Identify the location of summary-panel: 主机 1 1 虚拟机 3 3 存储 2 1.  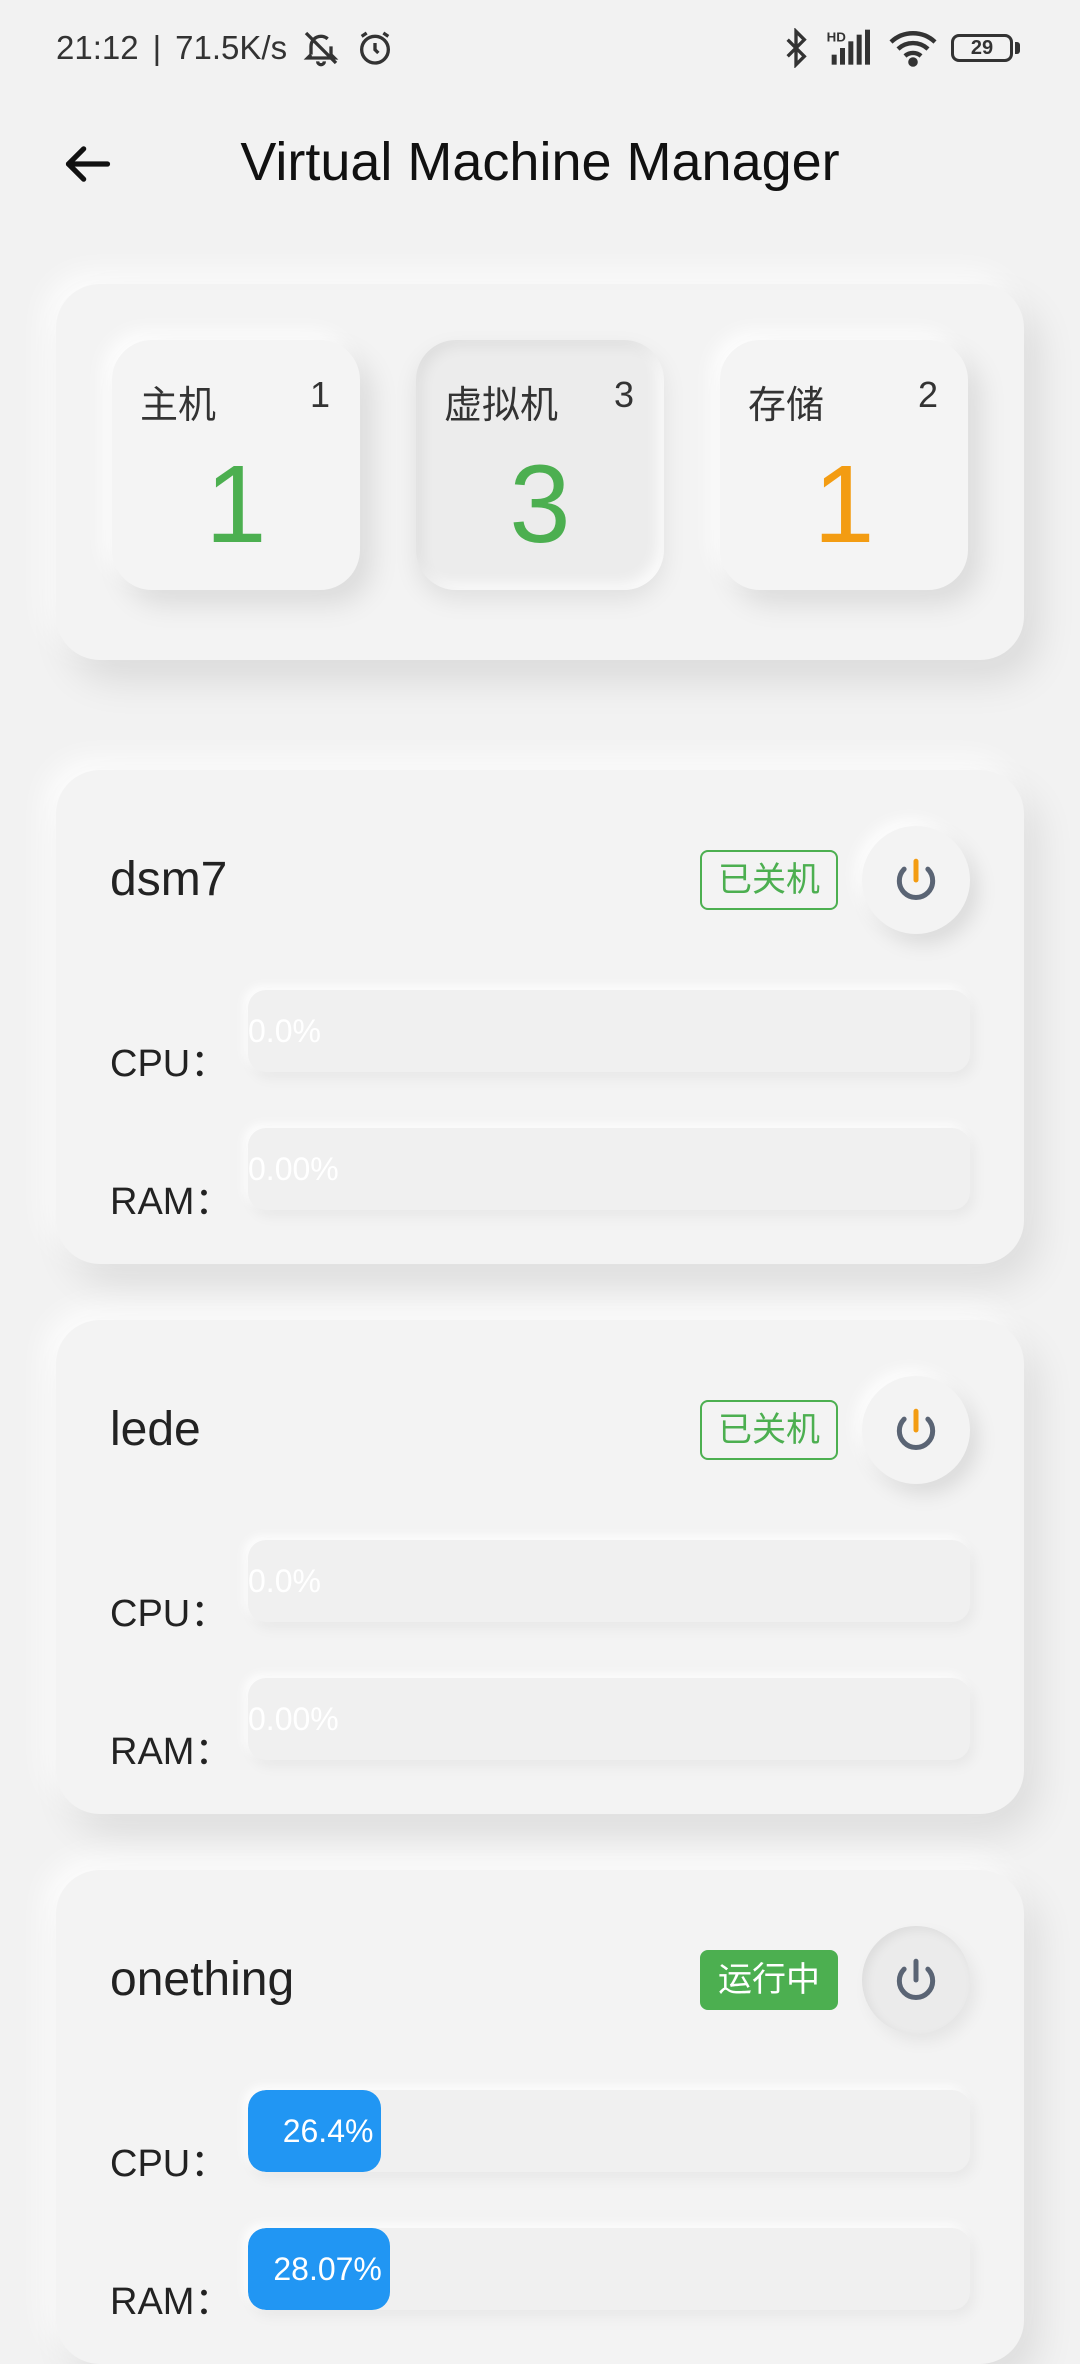
(540, 472).